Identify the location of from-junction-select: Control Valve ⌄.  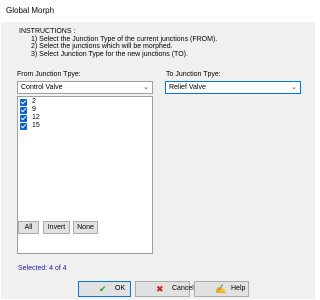
(85, 87).